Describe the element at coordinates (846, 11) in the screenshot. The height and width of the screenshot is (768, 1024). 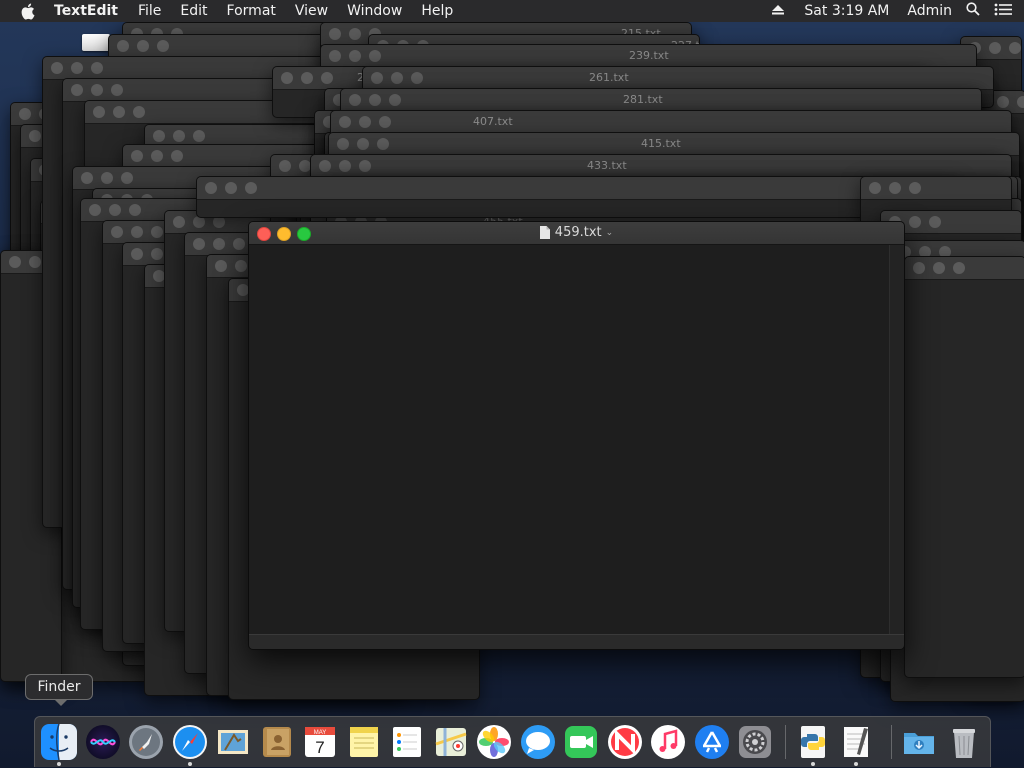
I see `menu-clock: Sat 3:19 AM` at that location.